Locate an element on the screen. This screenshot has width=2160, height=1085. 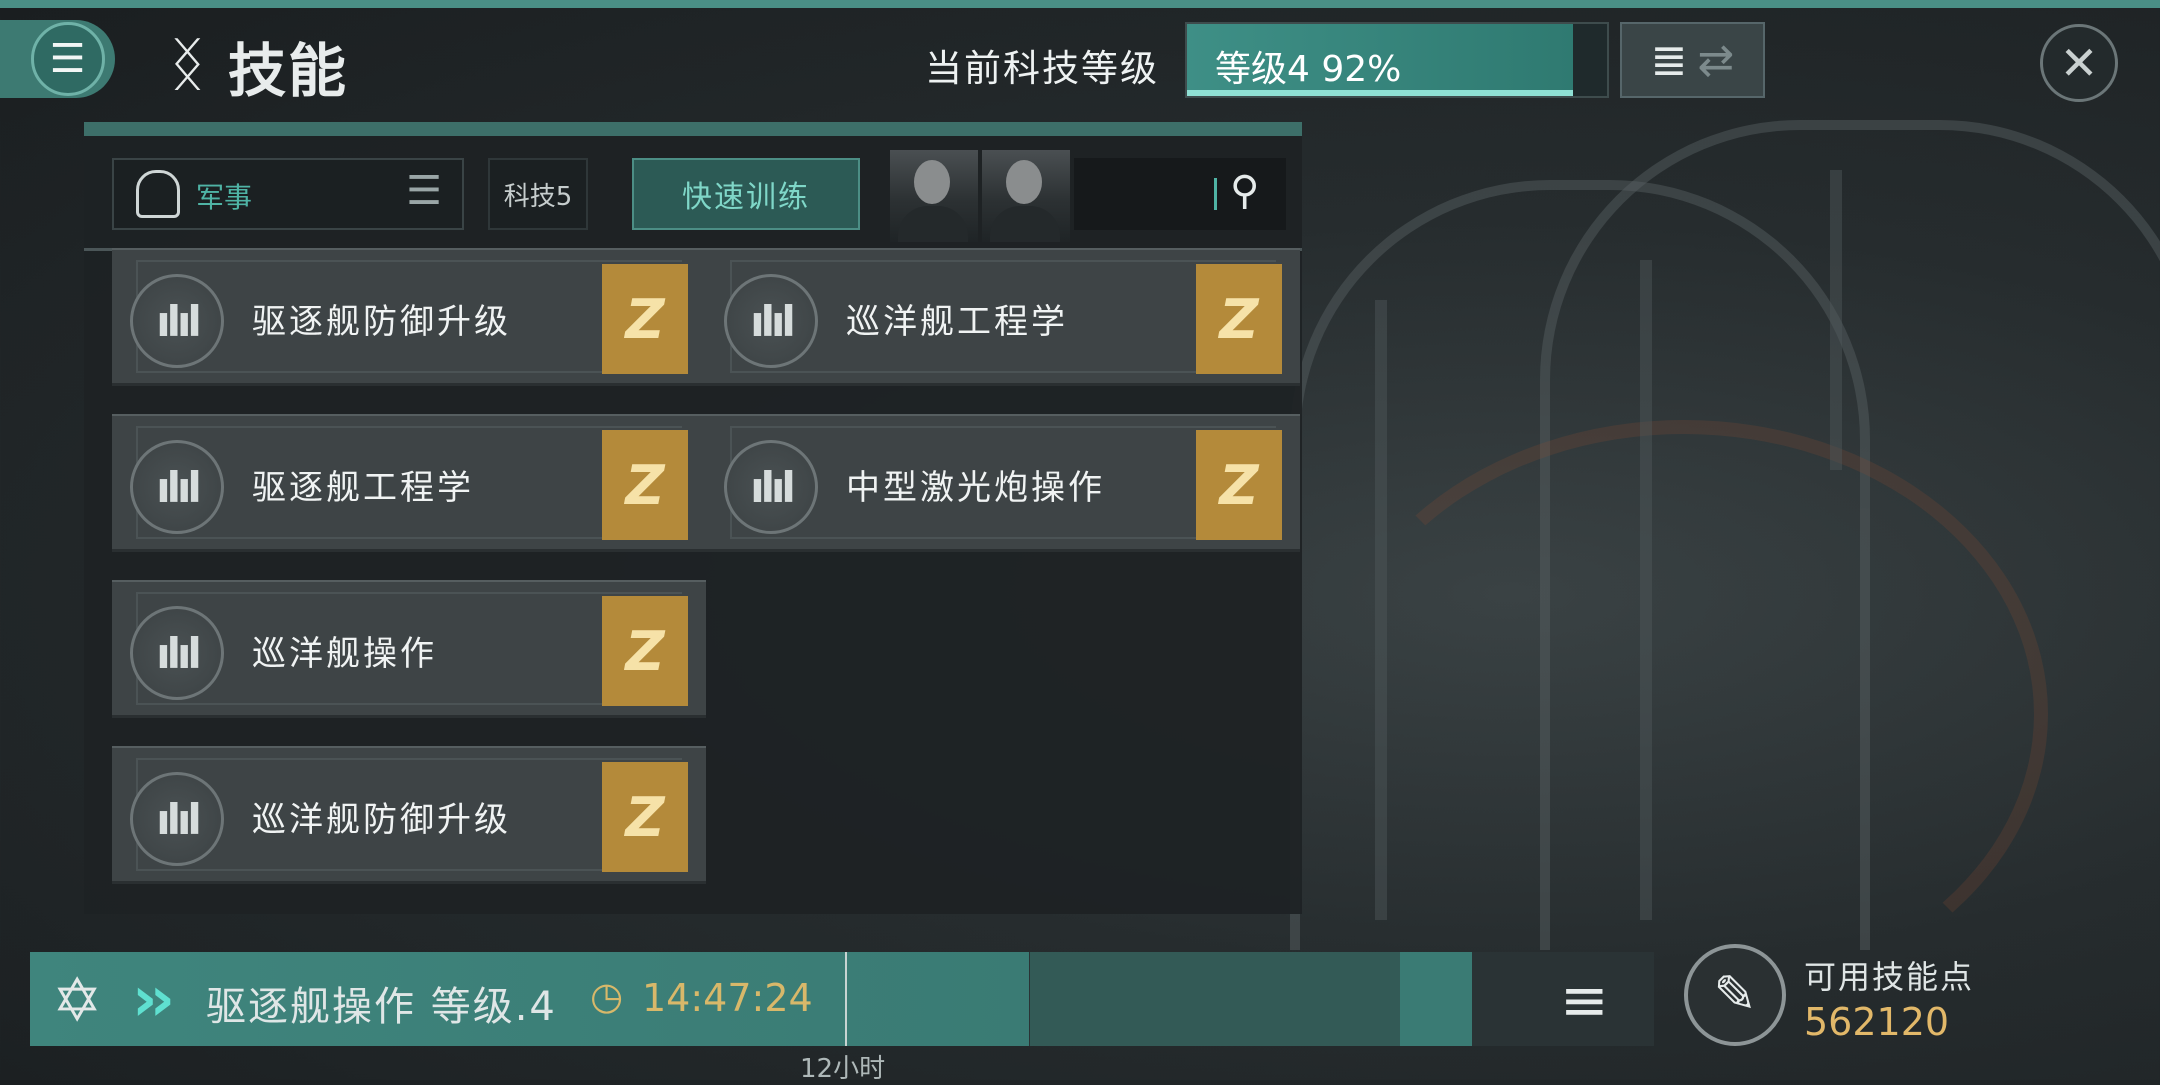
atom-icon: ✡ is located at coordinates (77, 1001).